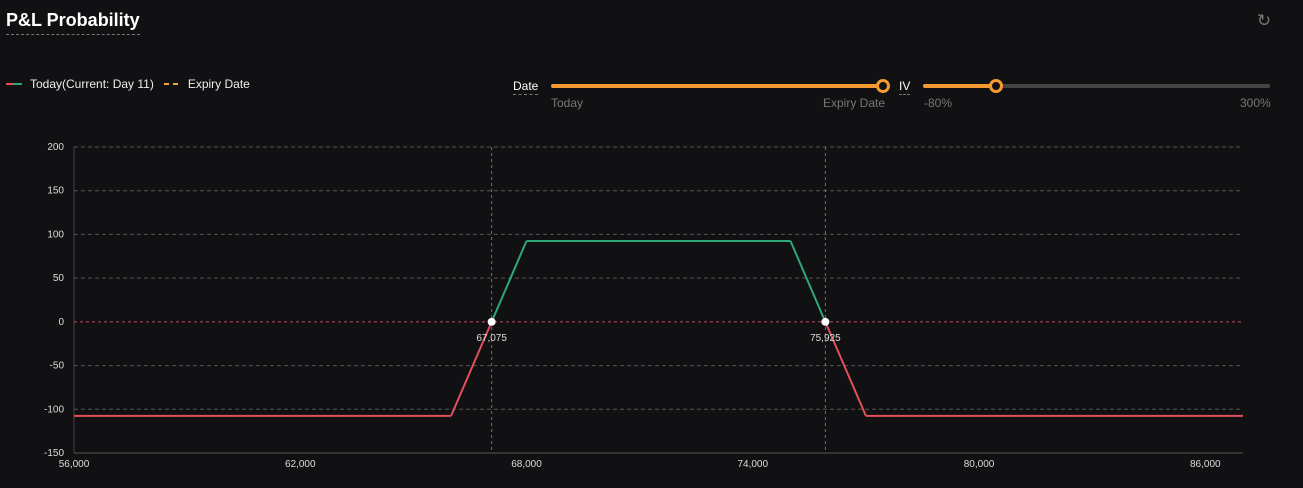 The width and height of the screenshot is (1303, 488). I want to click on x-tick-label: 68,000, so click(526, 464).